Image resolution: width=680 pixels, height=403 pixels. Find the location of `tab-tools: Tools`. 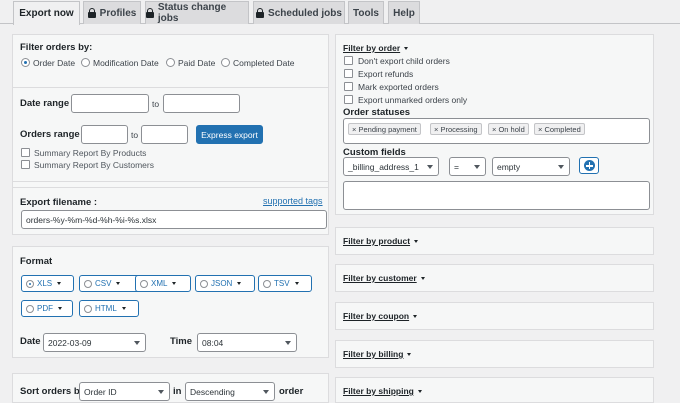

tab-tools: Tools is located at coordinates (366, 12).